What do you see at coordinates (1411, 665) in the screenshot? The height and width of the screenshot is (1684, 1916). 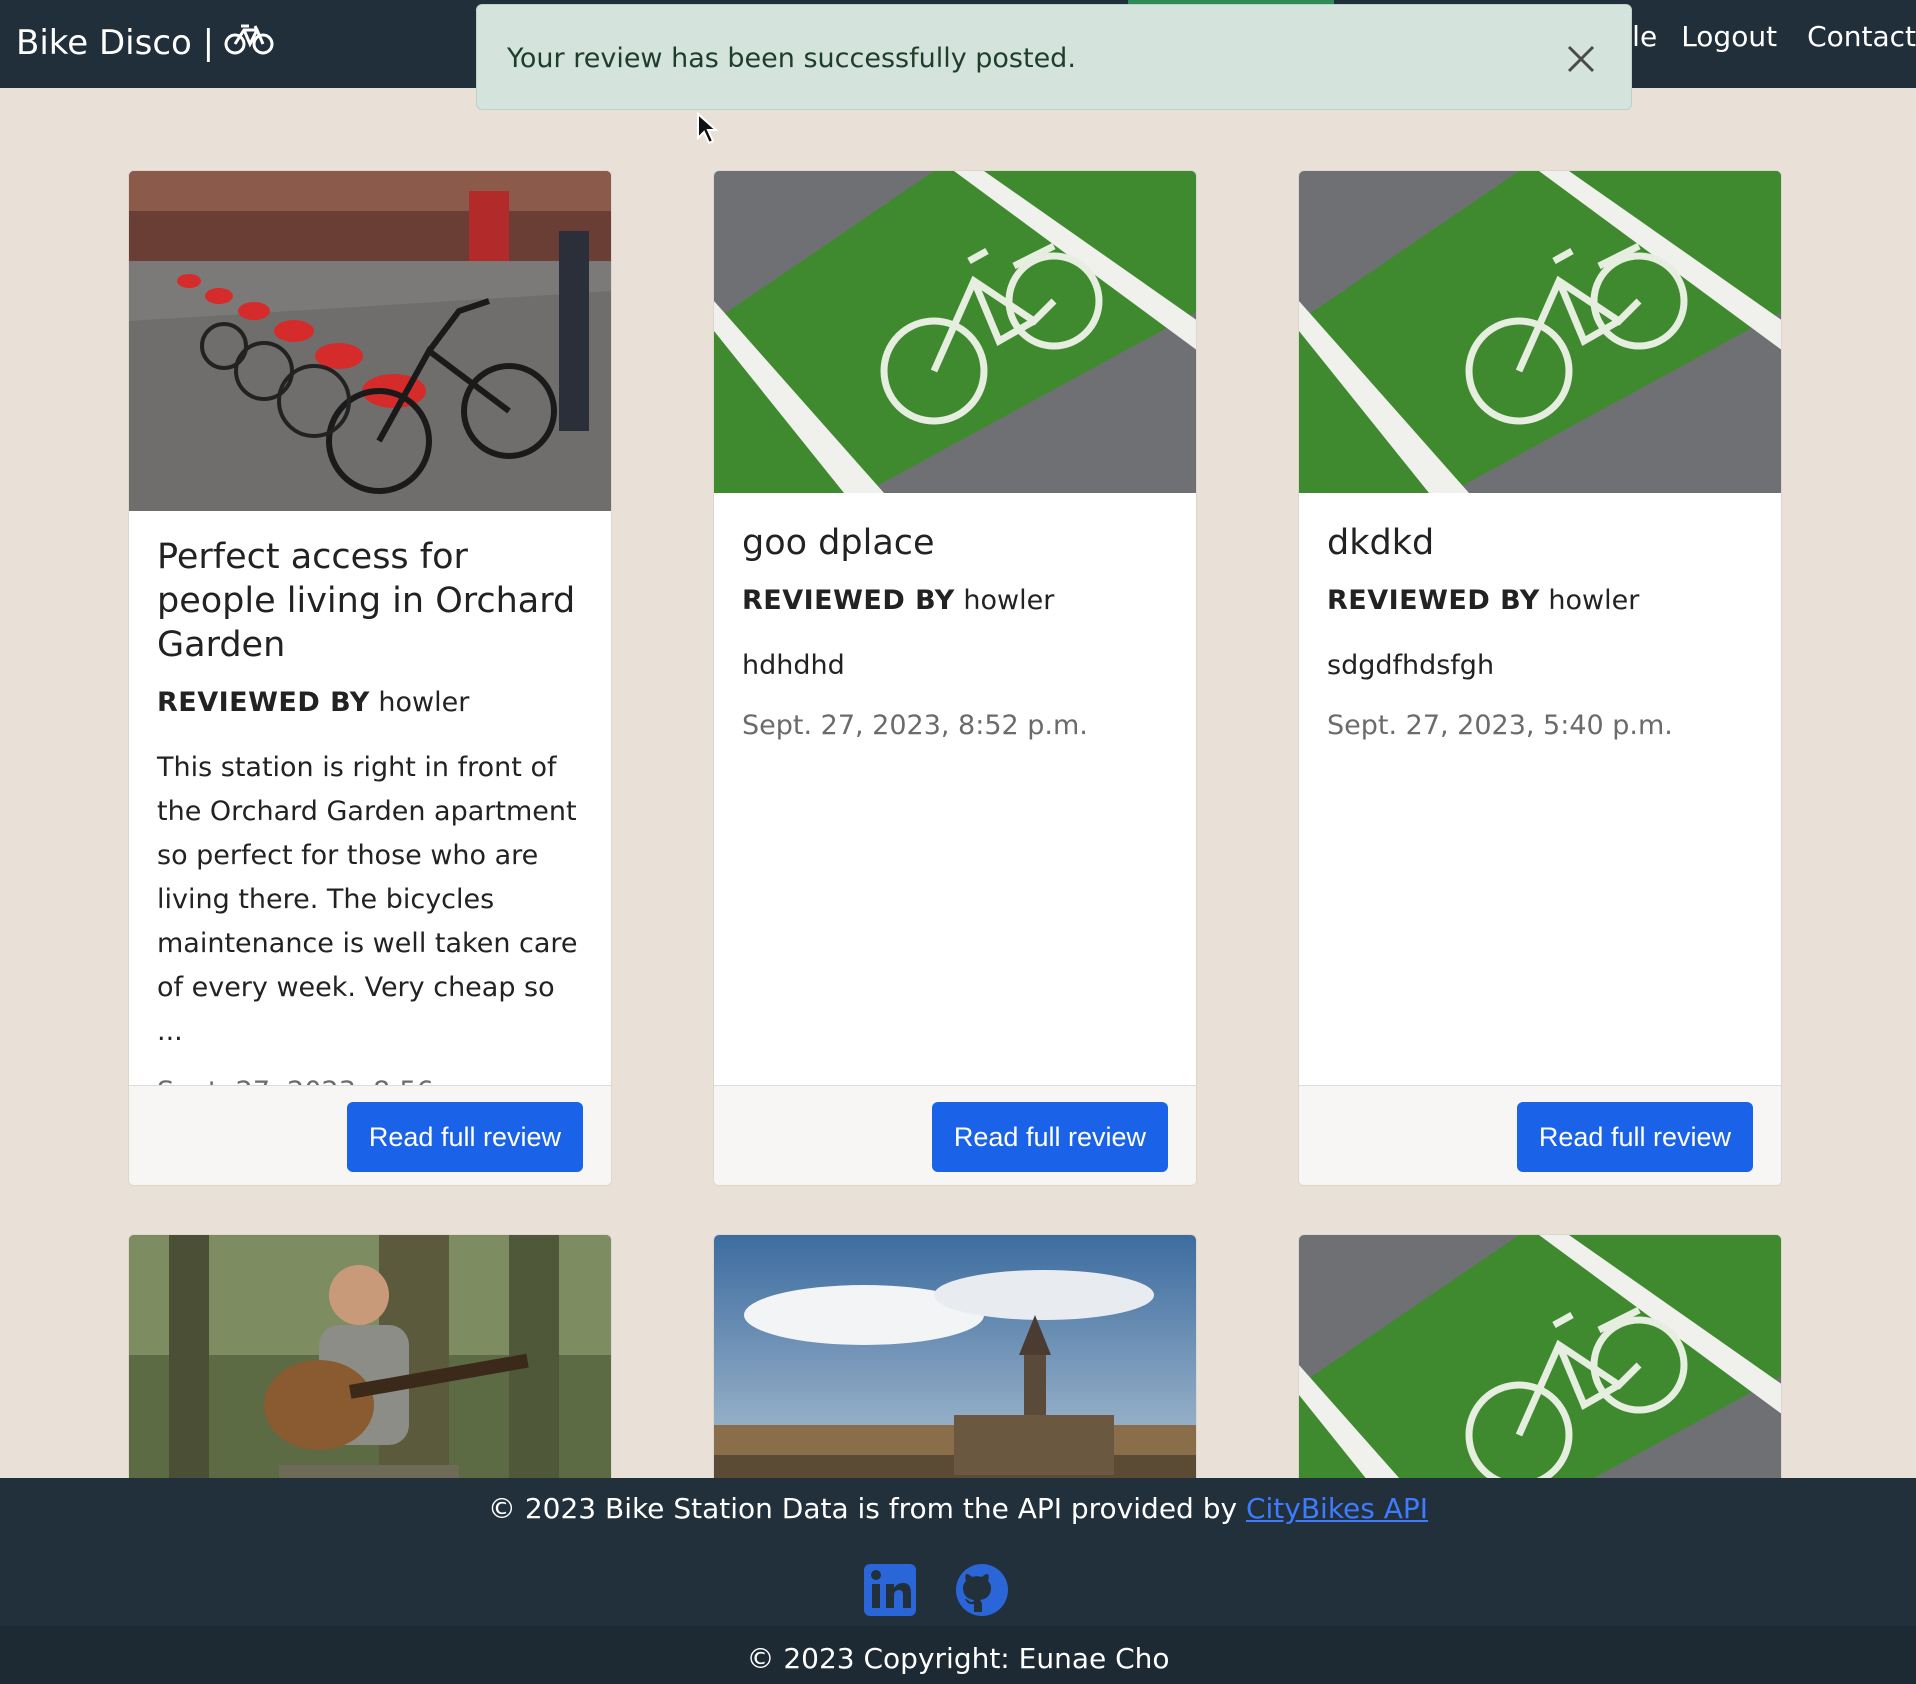 I see `review-excerpt: sdgdfhdsfgh` at bounding box center [1411, 665].